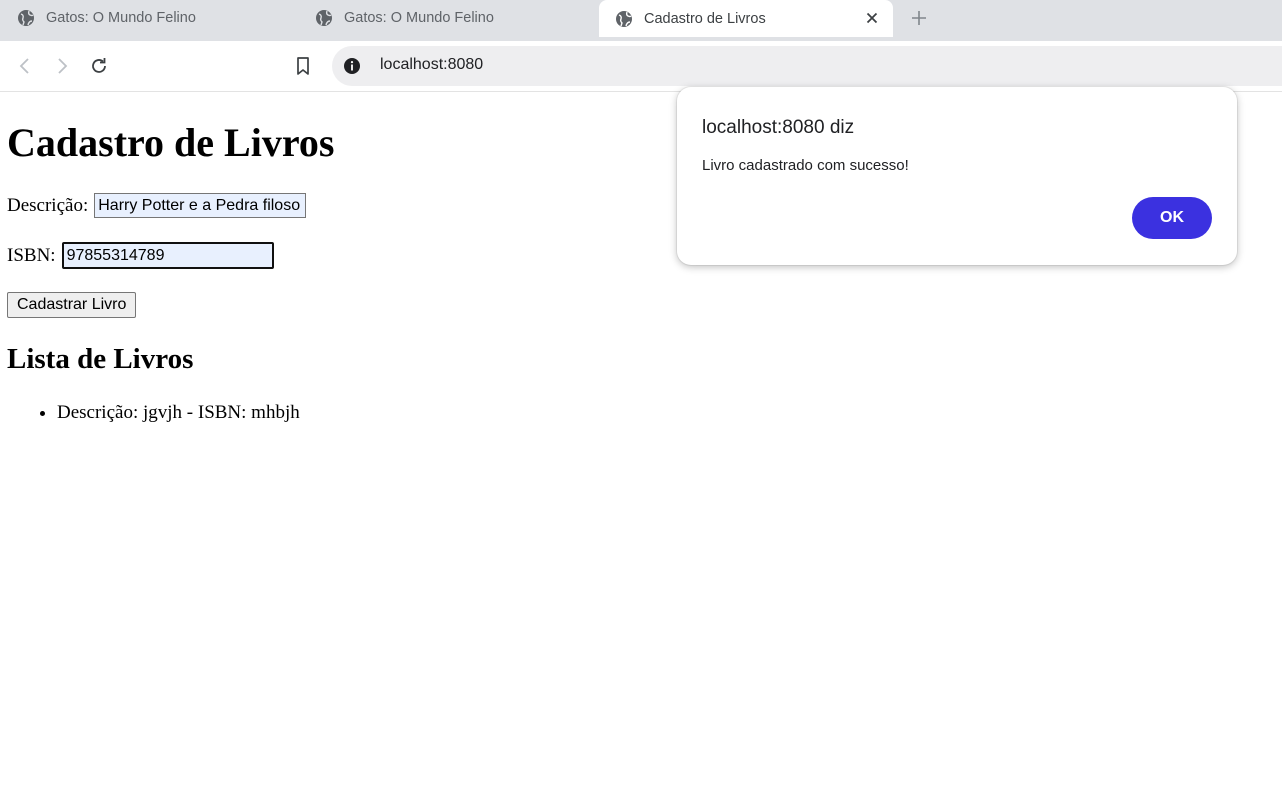 The image size is (1282, 785). Describe the element at coordinates (99, 66) in the screenshot. I see `reload-icon` at that location.